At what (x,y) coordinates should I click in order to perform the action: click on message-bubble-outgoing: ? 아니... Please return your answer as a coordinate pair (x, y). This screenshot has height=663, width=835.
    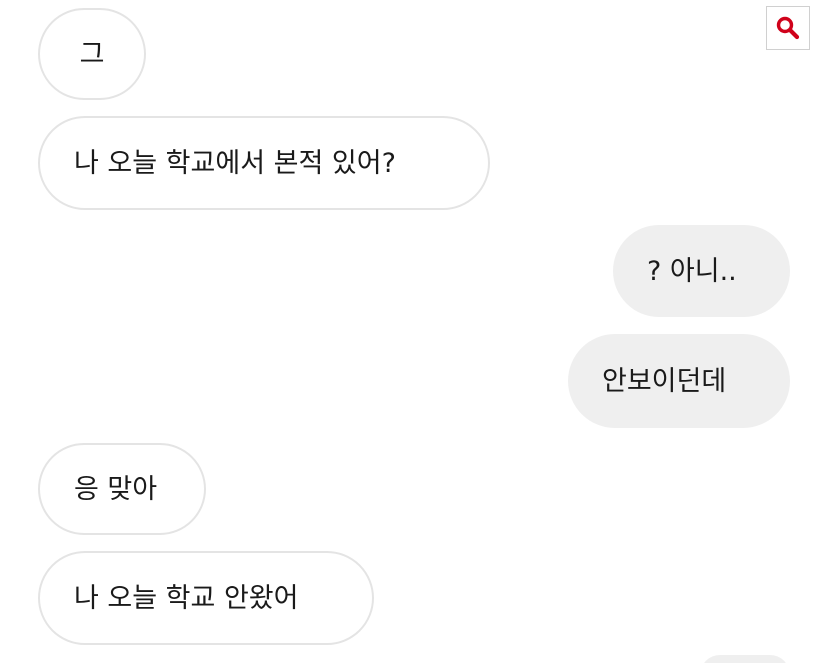
    Looking at the image, I should click on (701, 271).